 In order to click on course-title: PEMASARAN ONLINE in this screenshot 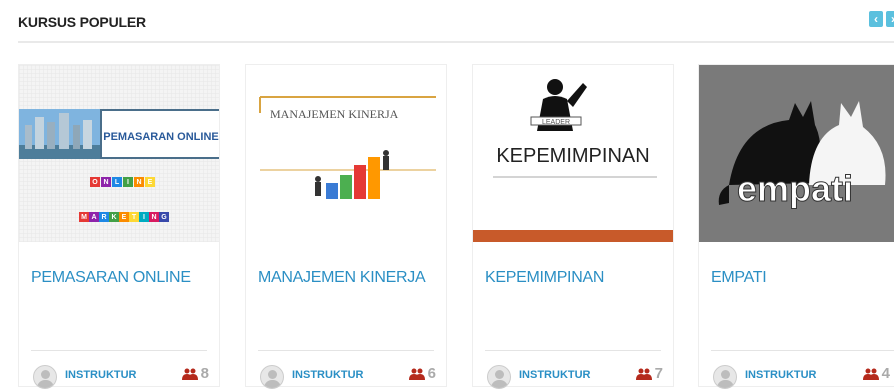, I will do `click(111, 278)`.